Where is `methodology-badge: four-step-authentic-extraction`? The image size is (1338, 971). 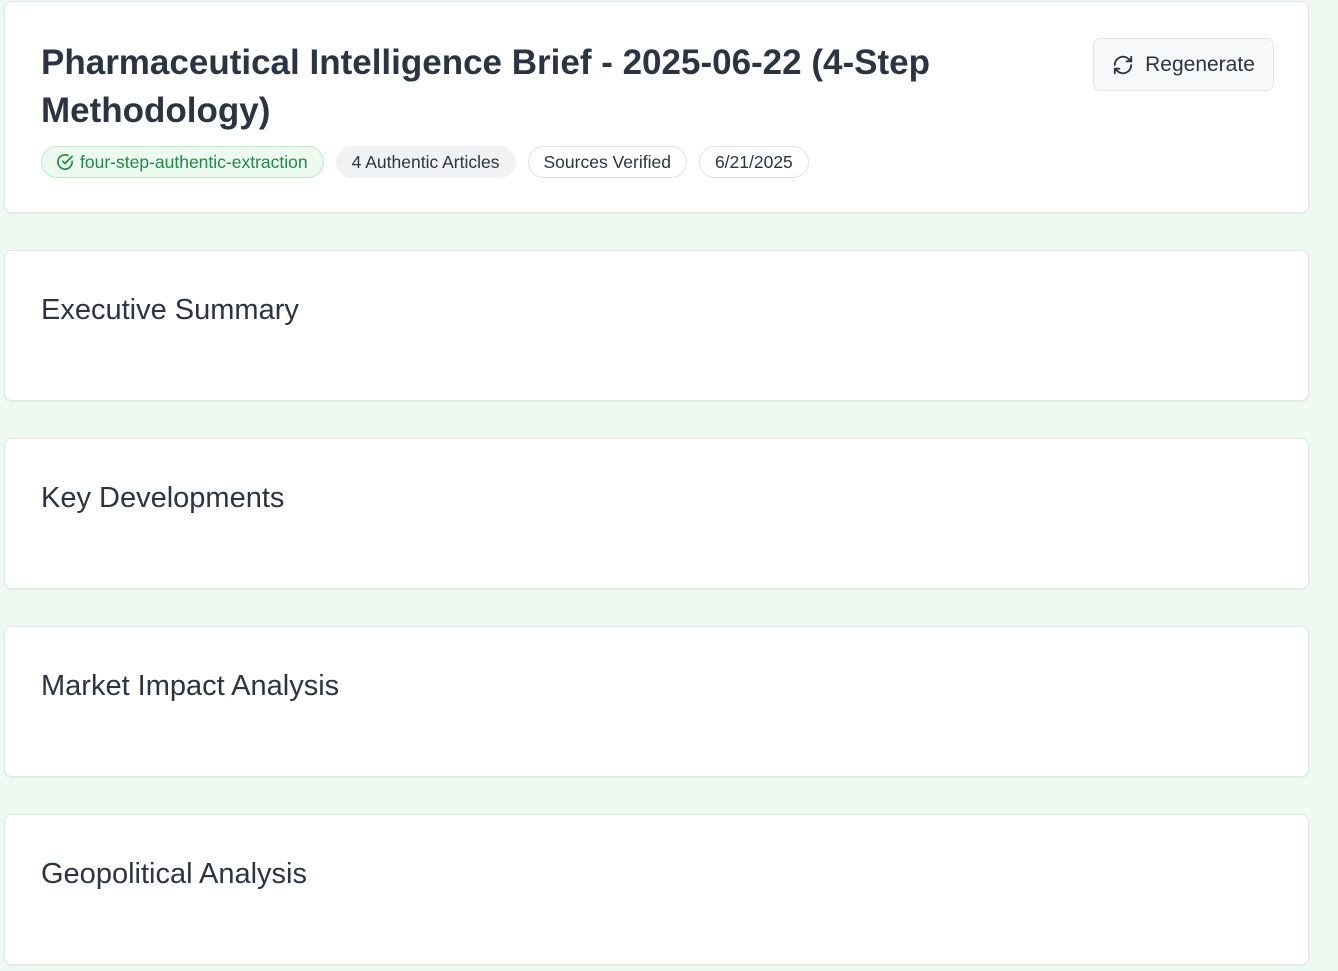 methodology-badge: four-step-authentic-extraction is located at coordinates (182, 162).